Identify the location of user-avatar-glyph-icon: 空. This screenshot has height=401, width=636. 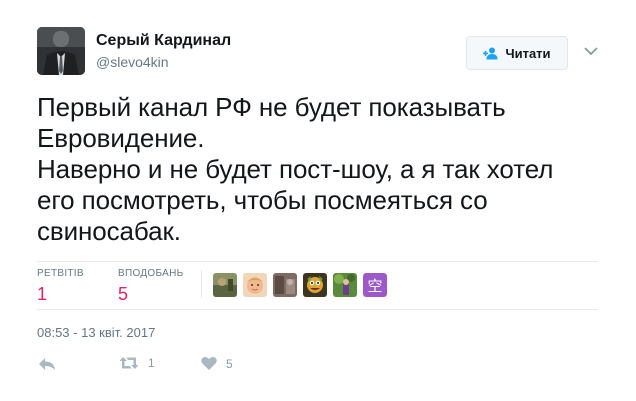
(375, 285).